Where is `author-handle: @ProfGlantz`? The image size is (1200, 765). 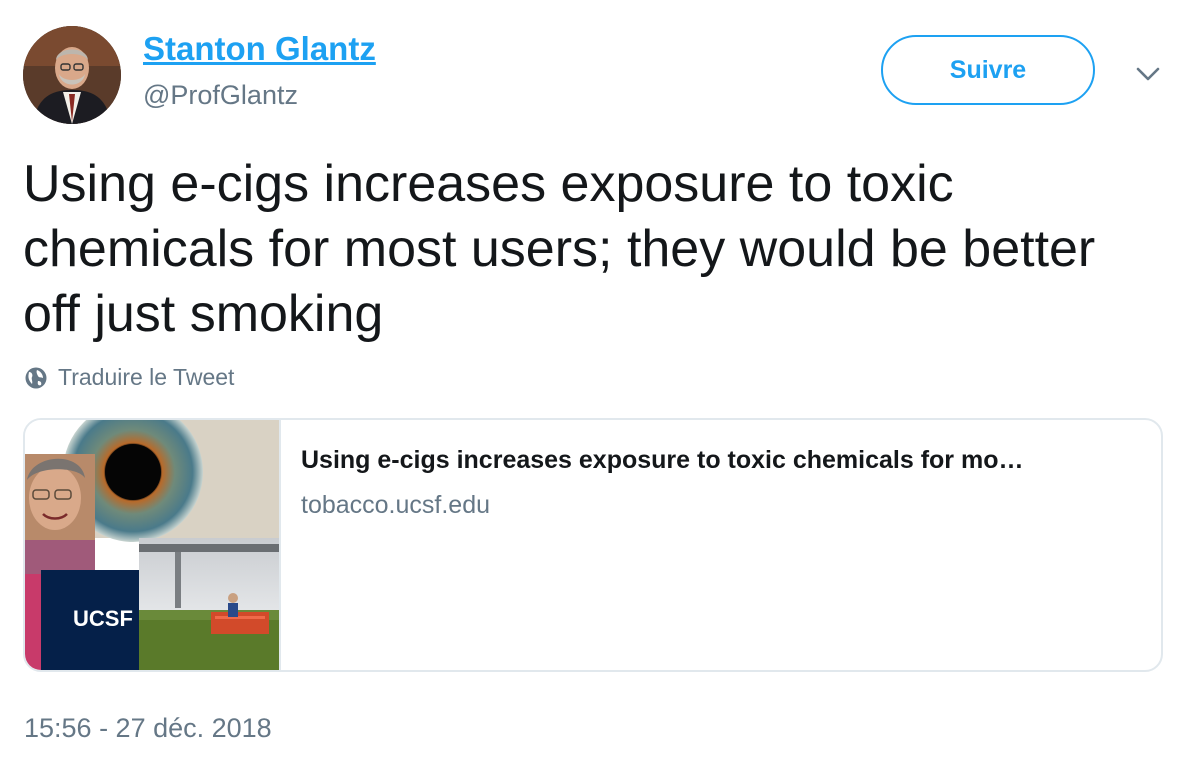
author-handle: @ProfGlantz is located at coordinates (220, 95).